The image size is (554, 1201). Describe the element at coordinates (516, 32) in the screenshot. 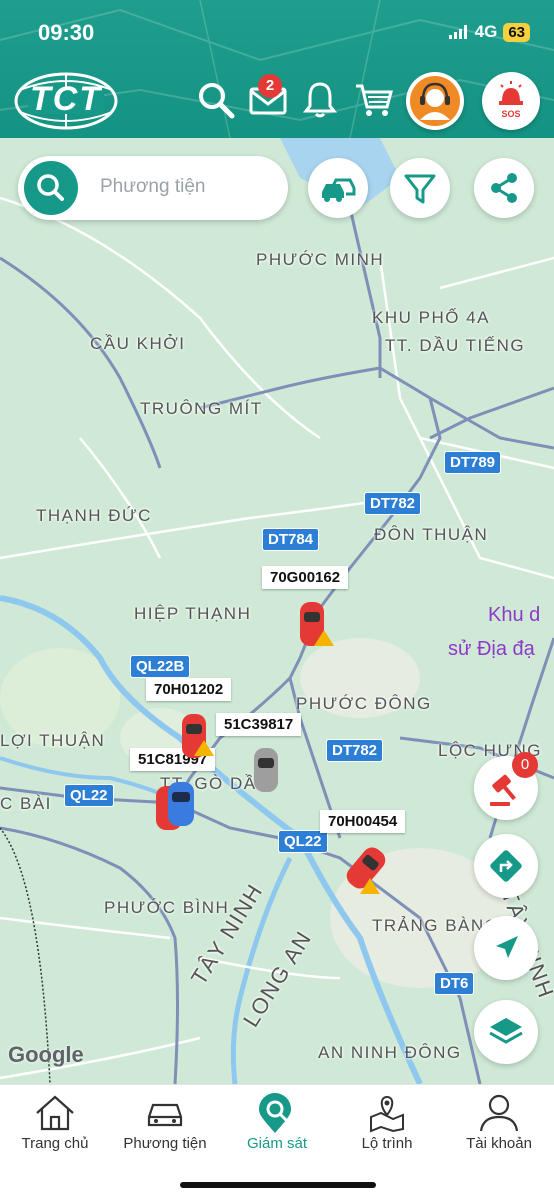

I see `battery-level: 63` at that location.